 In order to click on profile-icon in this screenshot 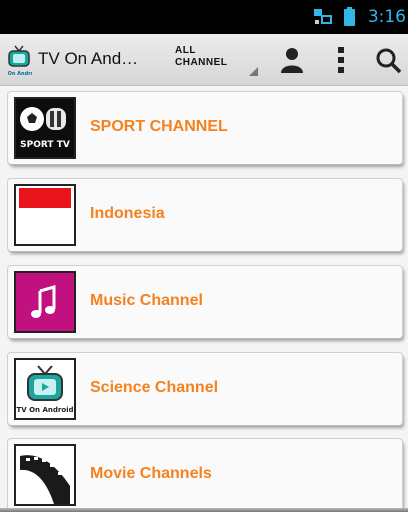, I will do `click(292, 60)`.